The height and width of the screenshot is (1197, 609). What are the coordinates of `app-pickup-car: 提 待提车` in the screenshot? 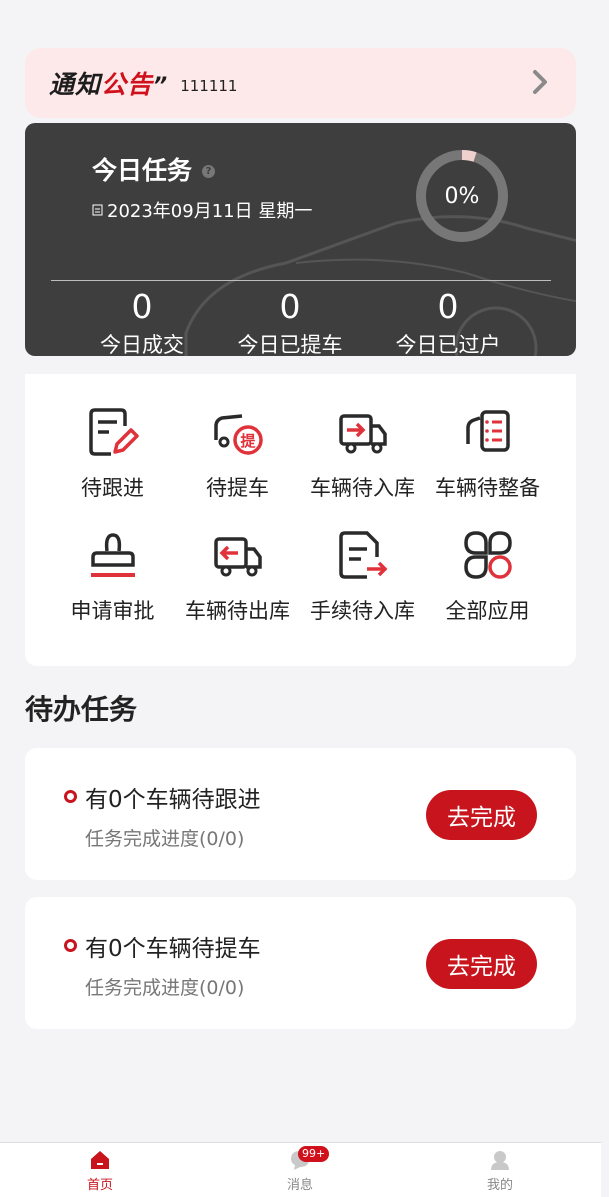 It's located at (237, 454).